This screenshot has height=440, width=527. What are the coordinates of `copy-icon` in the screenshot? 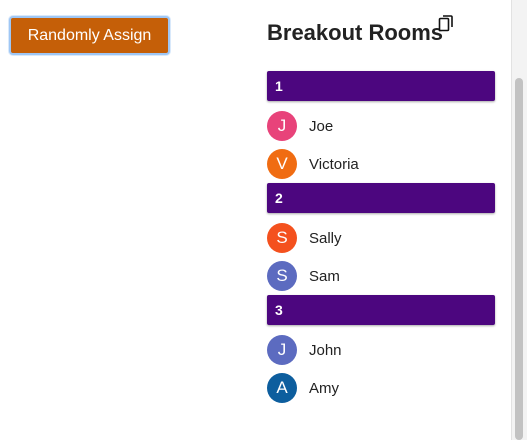 It's located at (446, 23).